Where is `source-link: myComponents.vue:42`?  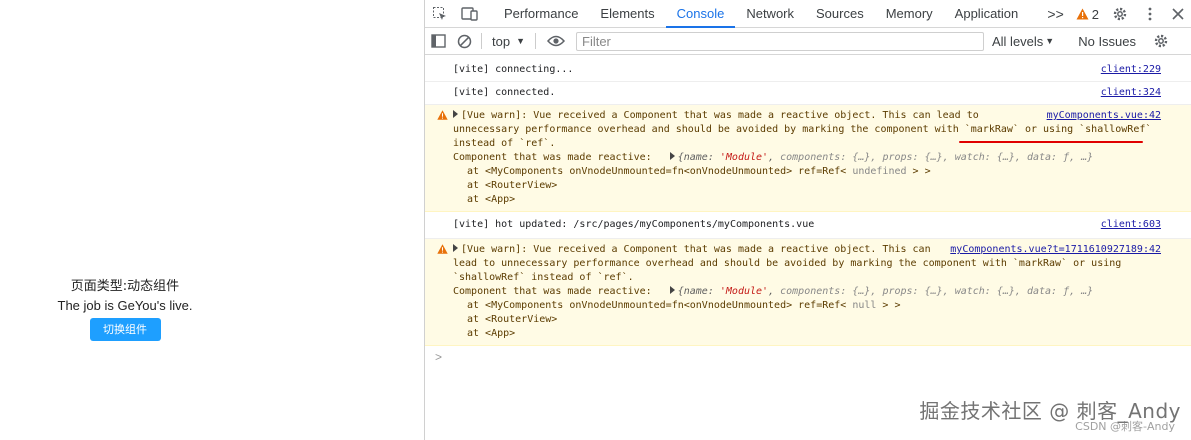 source-link: myComponents.vue:42 is located at coordinates (1101, 116).